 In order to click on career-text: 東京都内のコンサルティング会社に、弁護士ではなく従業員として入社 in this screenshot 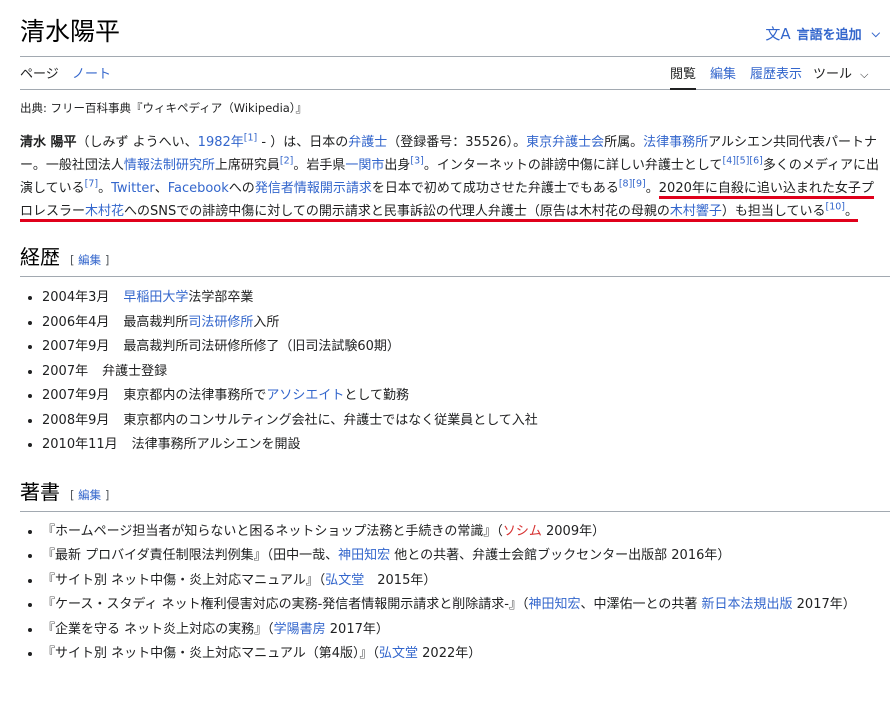, I will do `click(330, 420)`.